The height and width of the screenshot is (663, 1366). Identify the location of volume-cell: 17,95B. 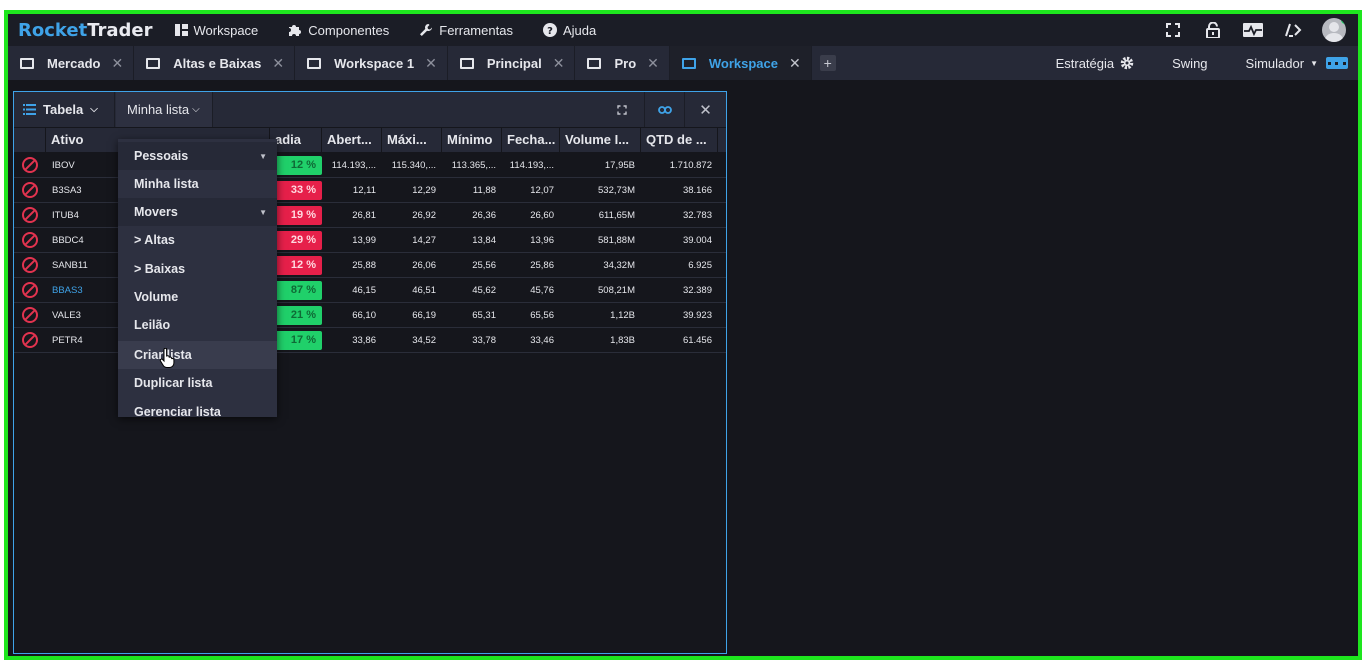
(619, 165).